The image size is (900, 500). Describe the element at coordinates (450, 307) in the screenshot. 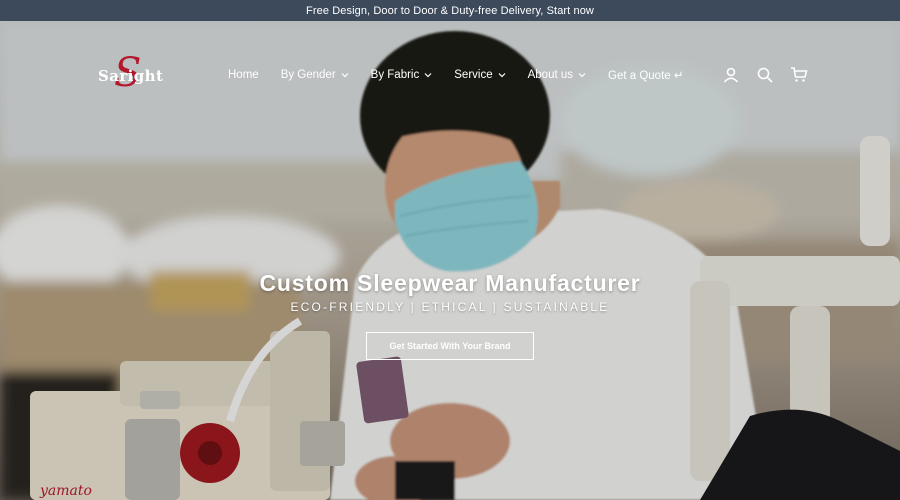

I see `hero-subtitle: ECO-FRIENDLY | ETHICAL | SUSTAINABLE` at that location.